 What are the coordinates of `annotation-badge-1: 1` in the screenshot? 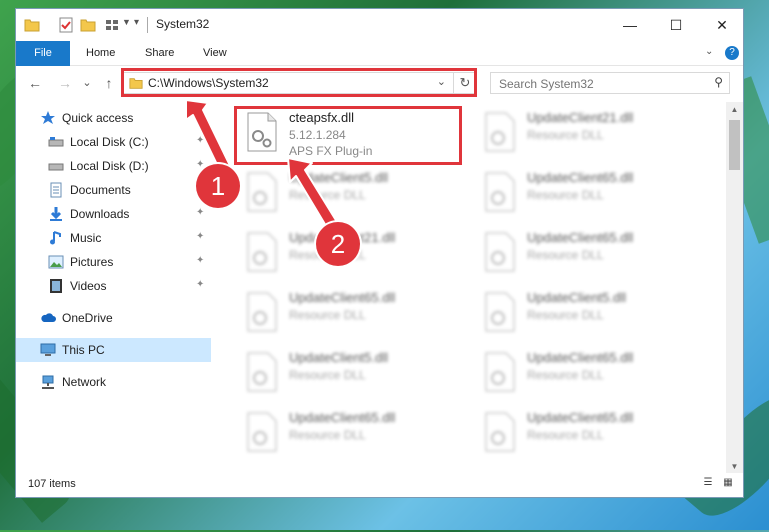 It's located at (218, 186).